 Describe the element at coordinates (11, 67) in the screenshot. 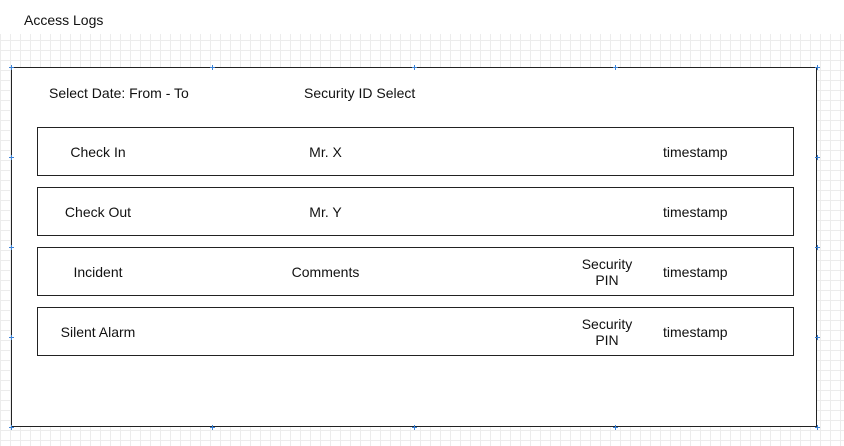

I see `selection-handle-top-left` at that location.